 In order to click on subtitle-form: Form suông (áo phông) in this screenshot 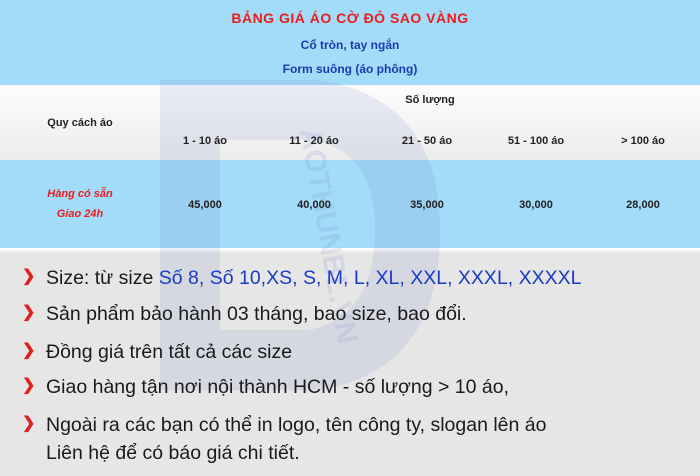, I will do `click(350, 69)`.